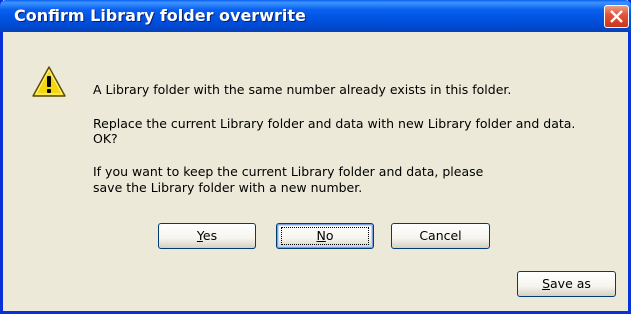 The width and height of the screenshot is (631, 314). I want to click on save-as-mnemonic: S, so click(546, 283).